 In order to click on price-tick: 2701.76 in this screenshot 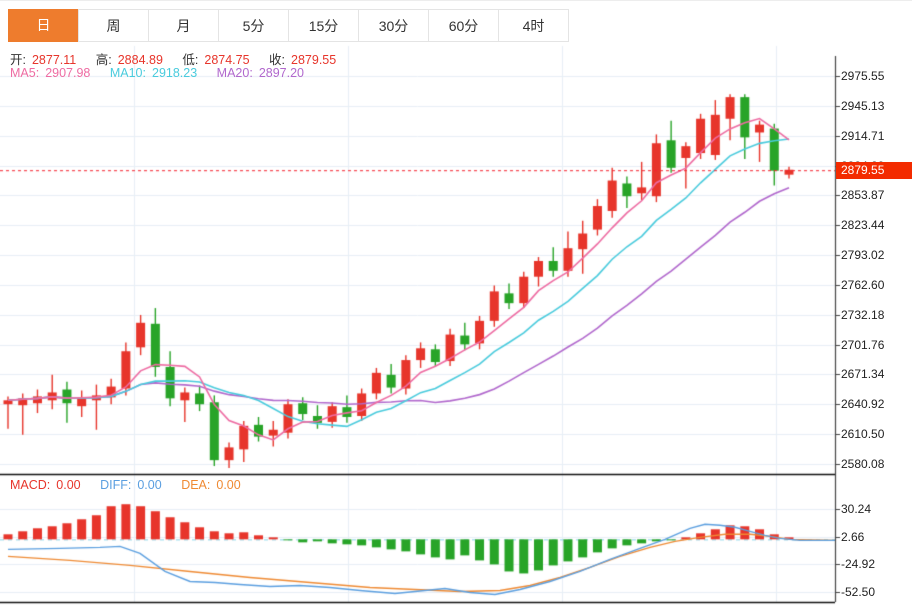, I will do `click(863, 344)`.